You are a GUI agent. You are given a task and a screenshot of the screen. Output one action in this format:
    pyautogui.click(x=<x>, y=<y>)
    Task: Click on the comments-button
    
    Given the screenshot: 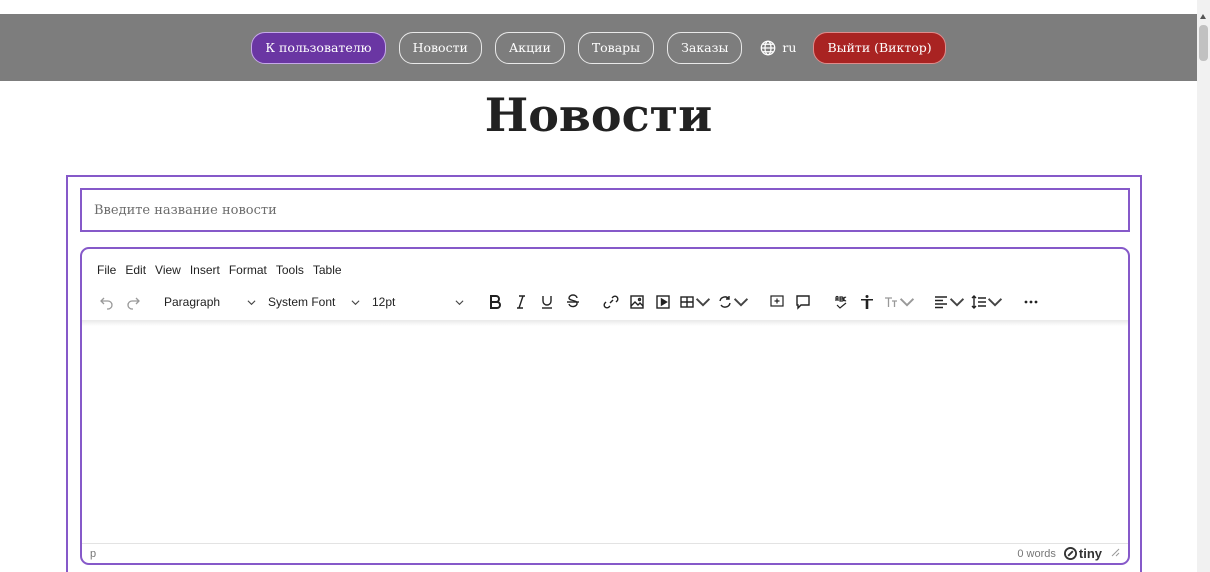 What is the action you would take?
    pyautogui.click(x=803, y=302)
    